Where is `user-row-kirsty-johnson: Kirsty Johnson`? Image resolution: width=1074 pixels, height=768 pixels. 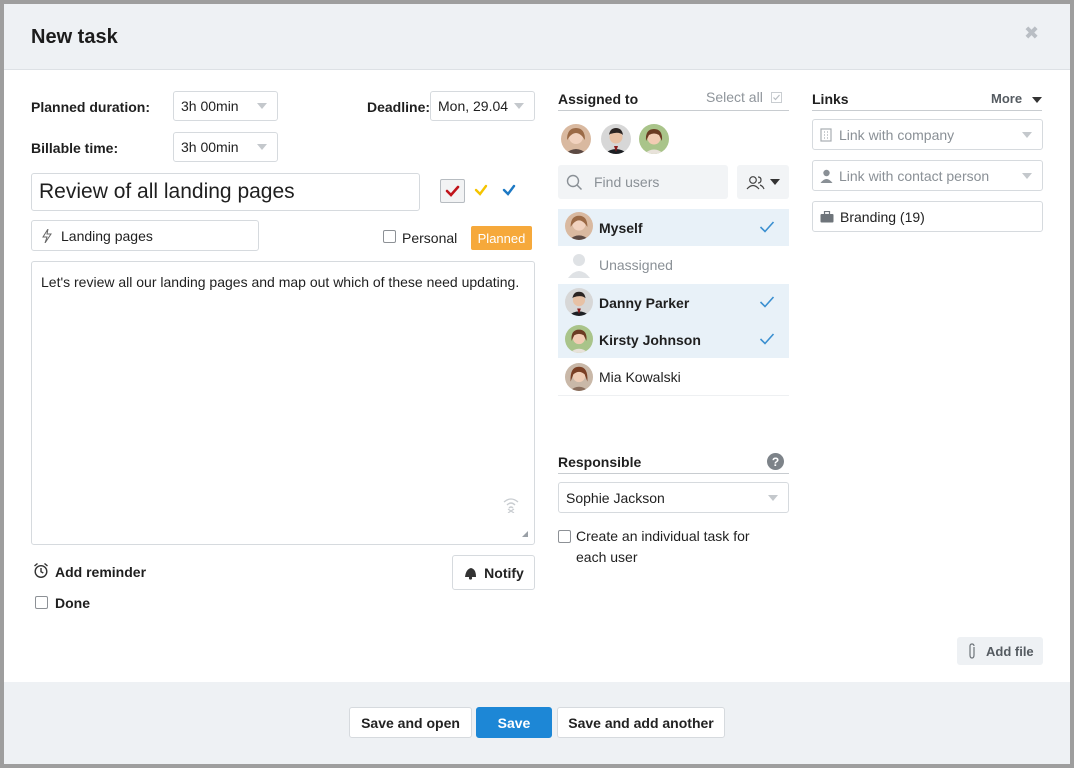
user-row-kirsty-johnson: Kirsty Johnson is located at coordinates (673, 339).